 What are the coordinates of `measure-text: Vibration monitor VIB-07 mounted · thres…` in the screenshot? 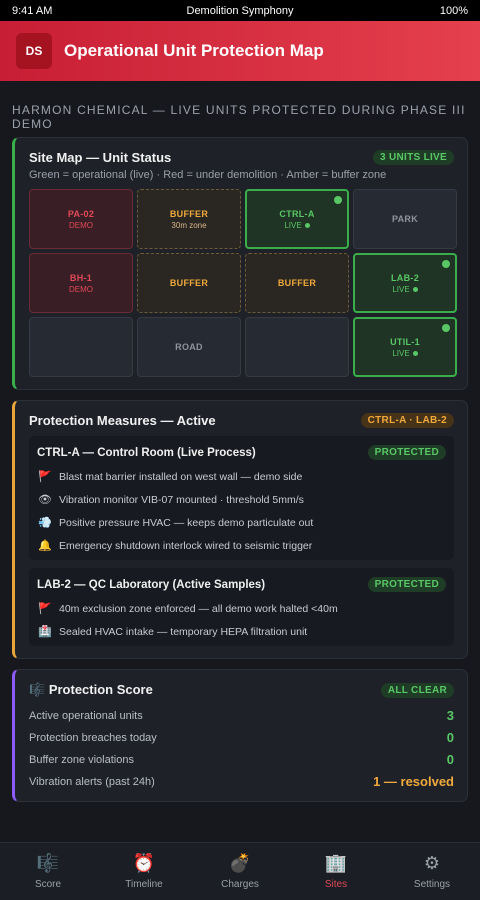 It's located at (181, 499).